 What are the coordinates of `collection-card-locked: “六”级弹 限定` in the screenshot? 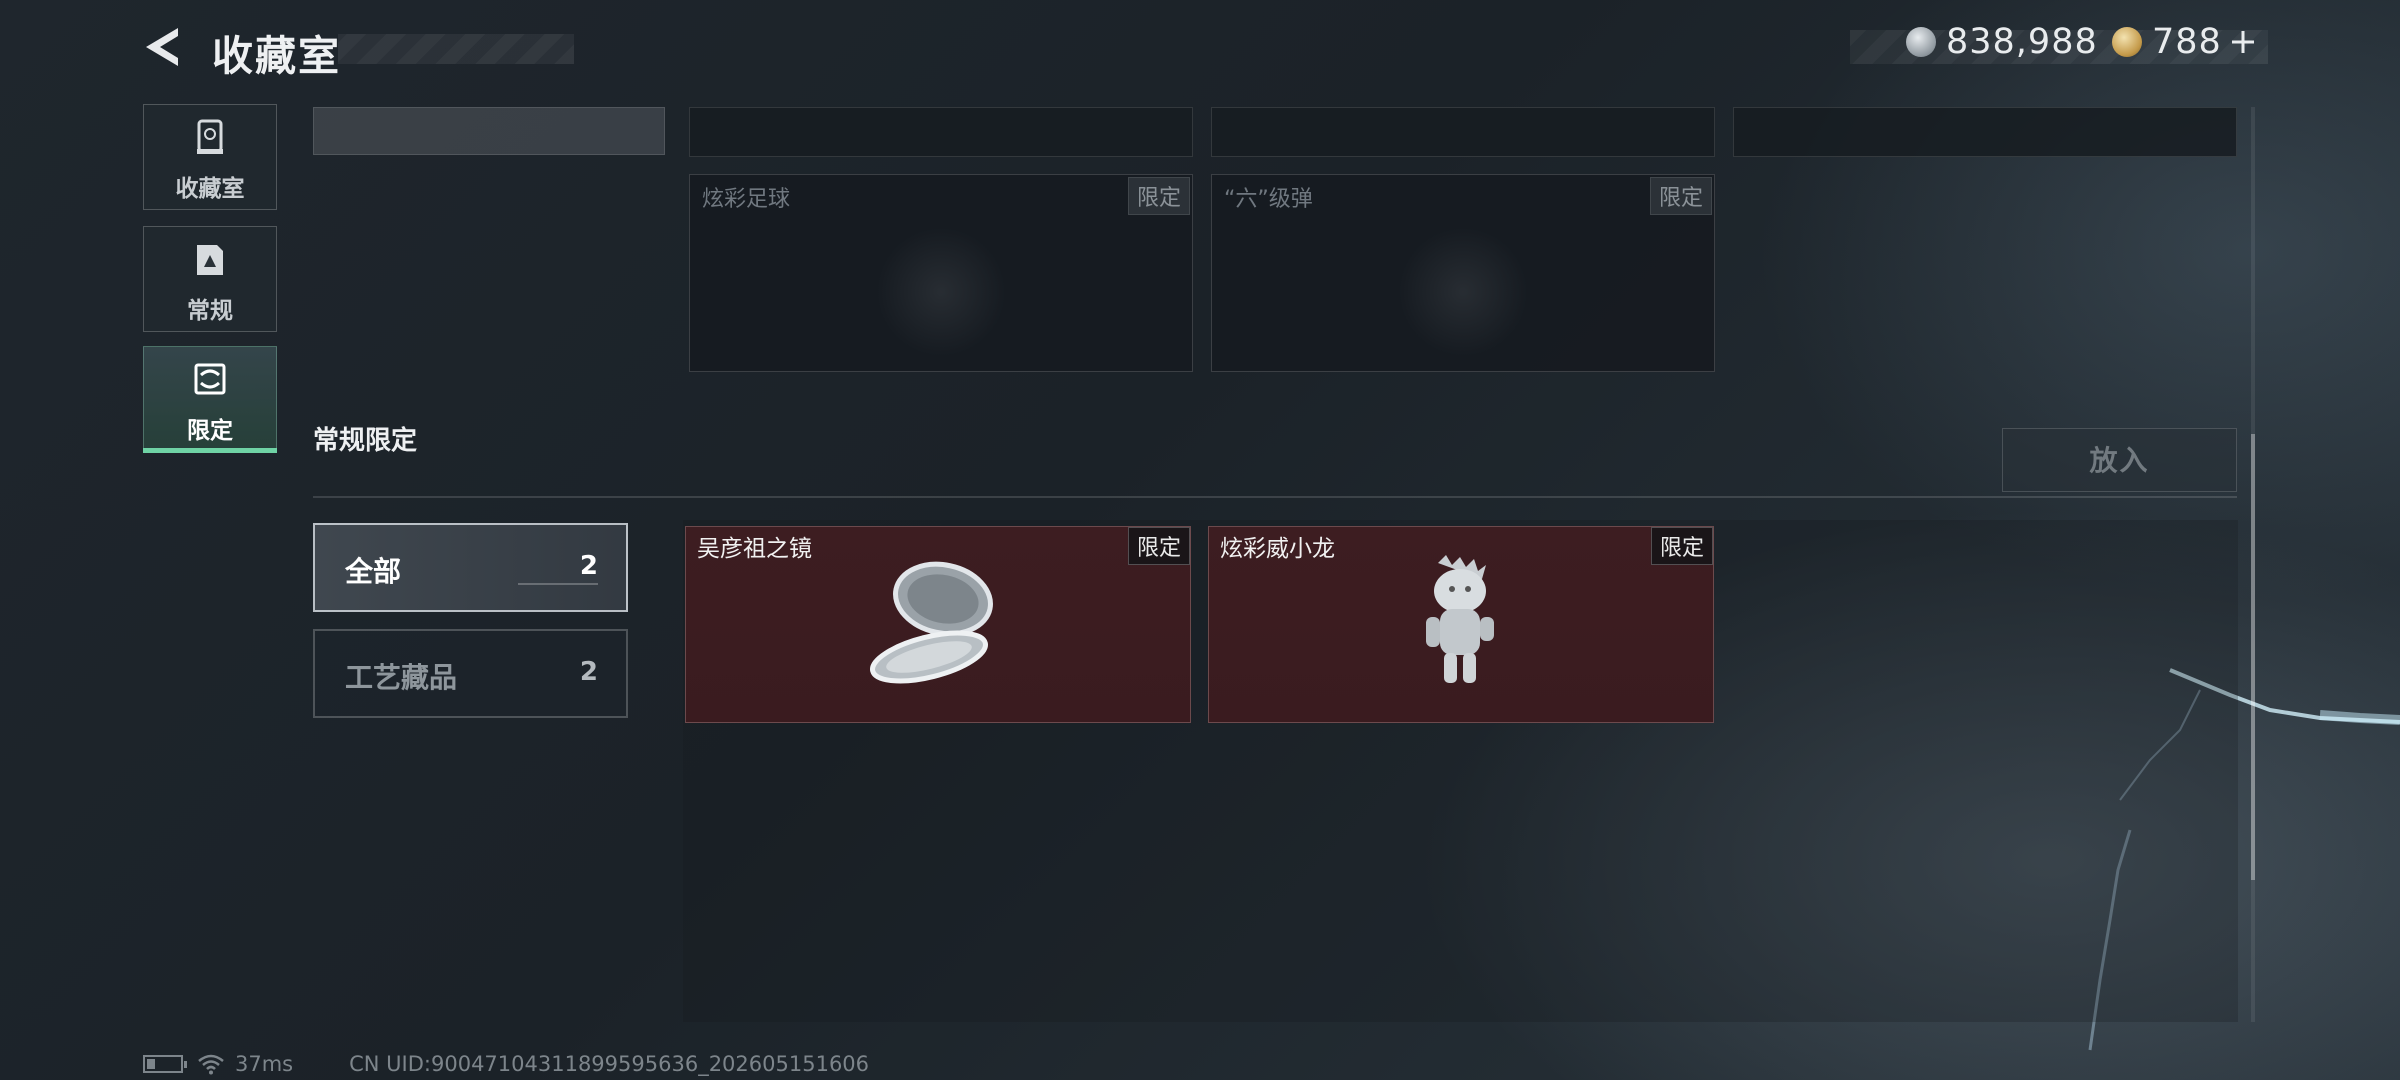 It's located at (1463, 273).